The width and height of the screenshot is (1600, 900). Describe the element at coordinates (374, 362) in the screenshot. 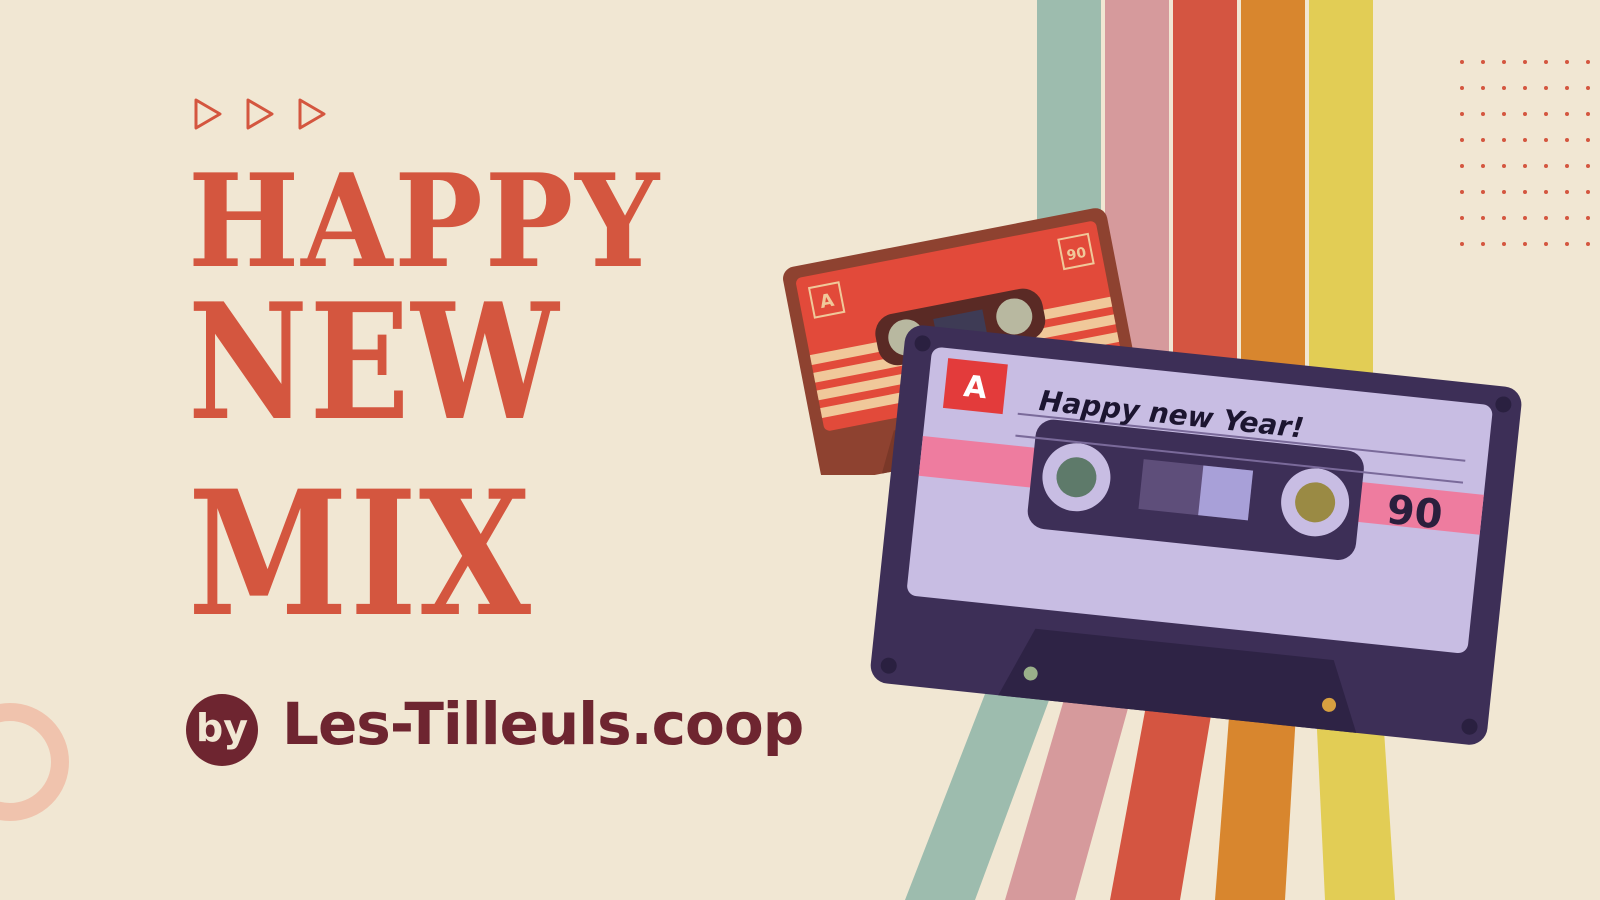

I see `headline-line-2: NEW` at that location.